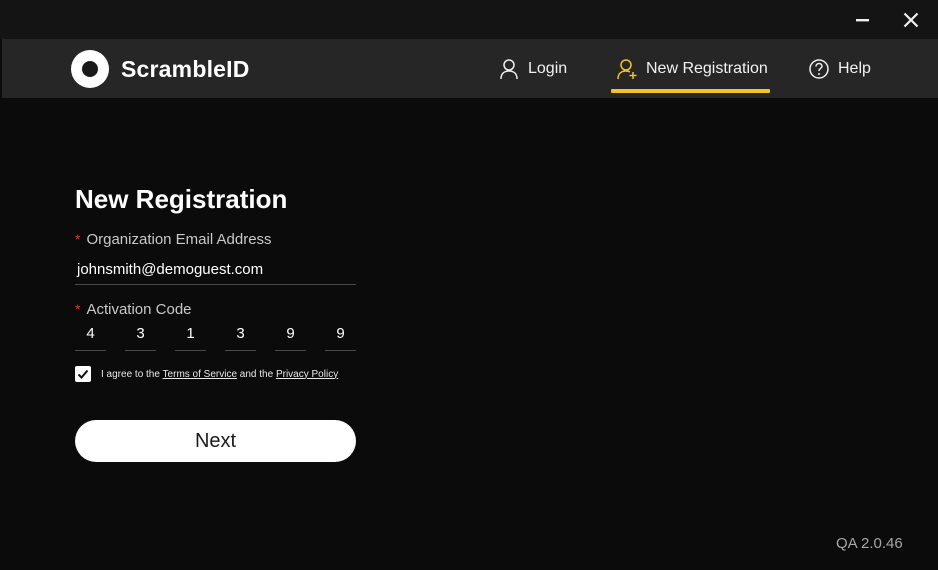 This screenshot has height=570, width=938. Describe the element at coordinates (470, 68) in the screenshot. I see `app-header: ScrambleID Login New Registration Help` at that location.